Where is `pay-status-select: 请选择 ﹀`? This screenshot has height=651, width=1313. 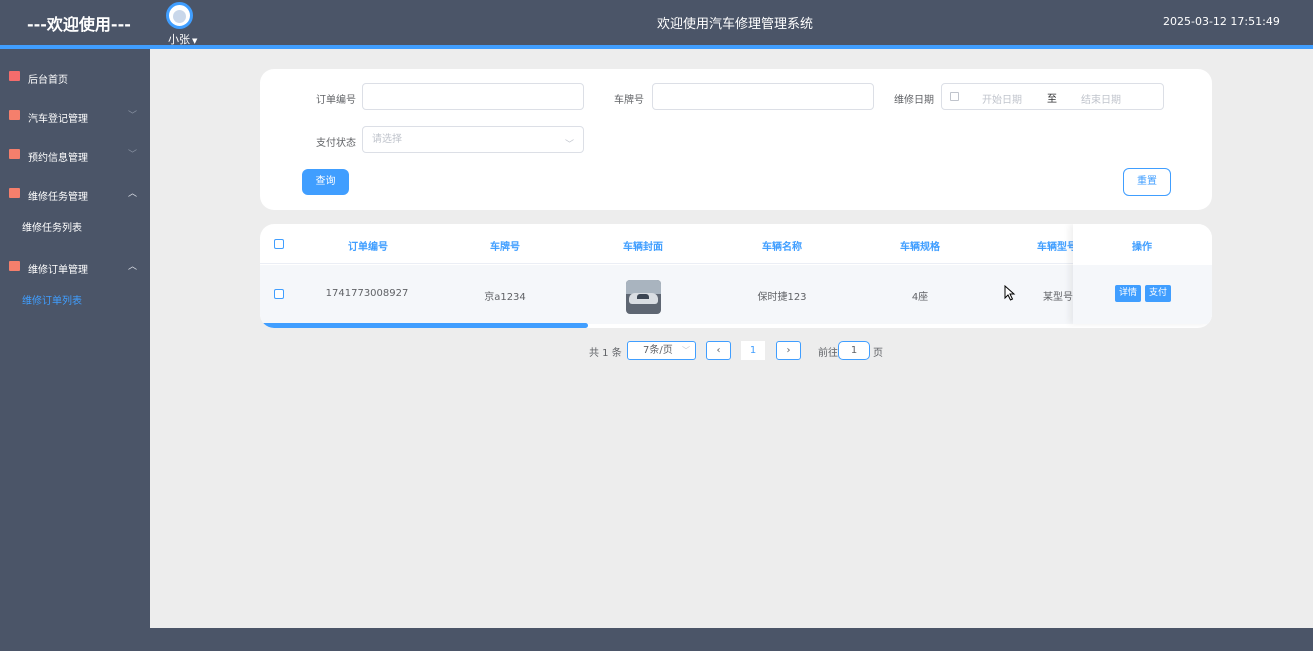 pay-status-select: 请选择 ﹀ is located at coordinates (473, 139).